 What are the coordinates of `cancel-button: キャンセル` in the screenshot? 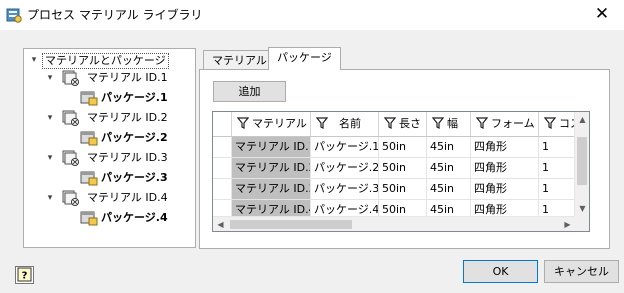 It's located at (581, 271).